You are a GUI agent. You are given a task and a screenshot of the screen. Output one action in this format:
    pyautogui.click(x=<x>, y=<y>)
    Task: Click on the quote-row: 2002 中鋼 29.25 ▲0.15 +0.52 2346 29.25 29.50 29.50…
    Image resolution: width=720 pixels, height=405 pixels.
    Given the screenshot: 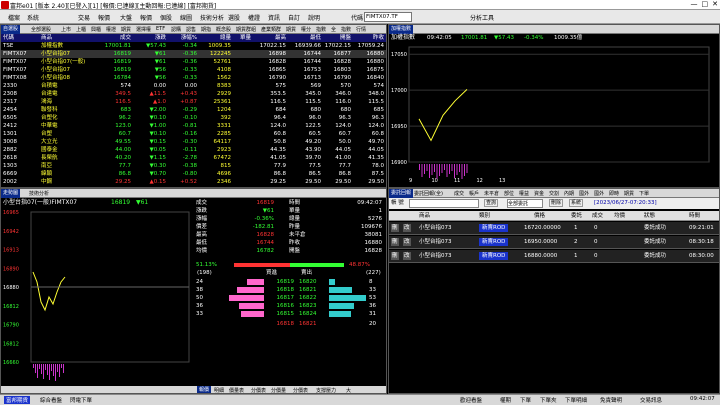 What is the action you would take?
    pyautogui.click(x=193, y=182)
    